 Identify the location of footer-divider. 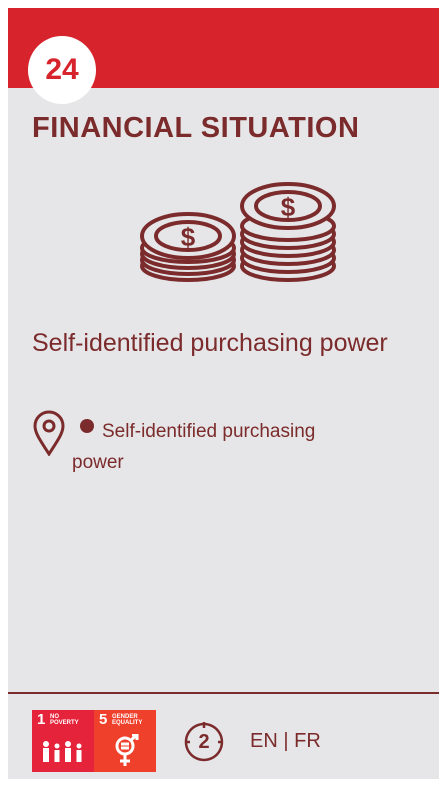
(223, 693).